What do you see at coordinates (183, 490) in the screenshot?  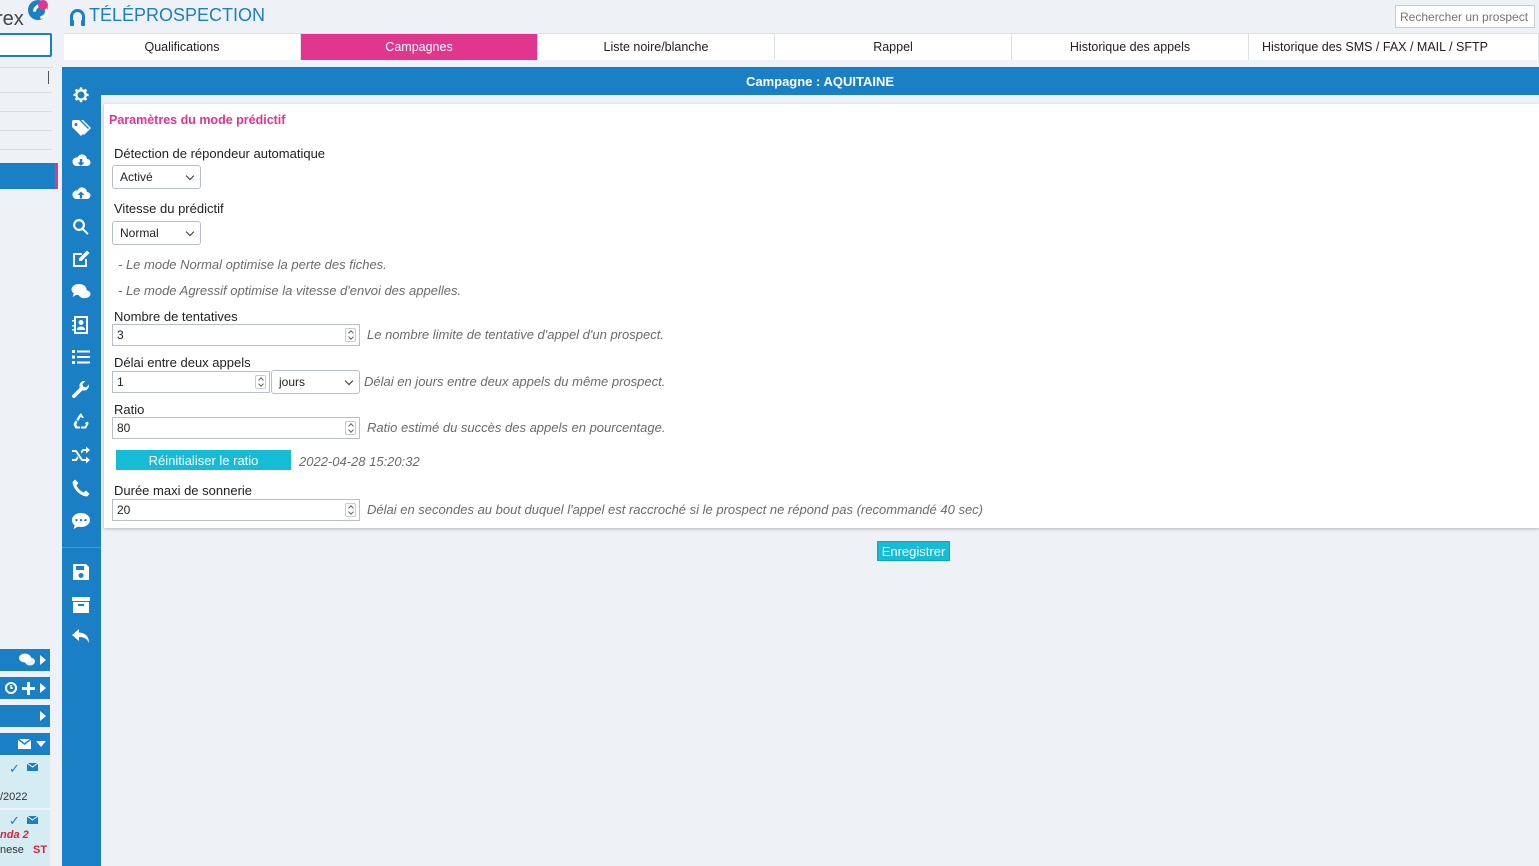 I see `ring-label: Durée maxi de sonnerie` at bounding box center [183, 490].